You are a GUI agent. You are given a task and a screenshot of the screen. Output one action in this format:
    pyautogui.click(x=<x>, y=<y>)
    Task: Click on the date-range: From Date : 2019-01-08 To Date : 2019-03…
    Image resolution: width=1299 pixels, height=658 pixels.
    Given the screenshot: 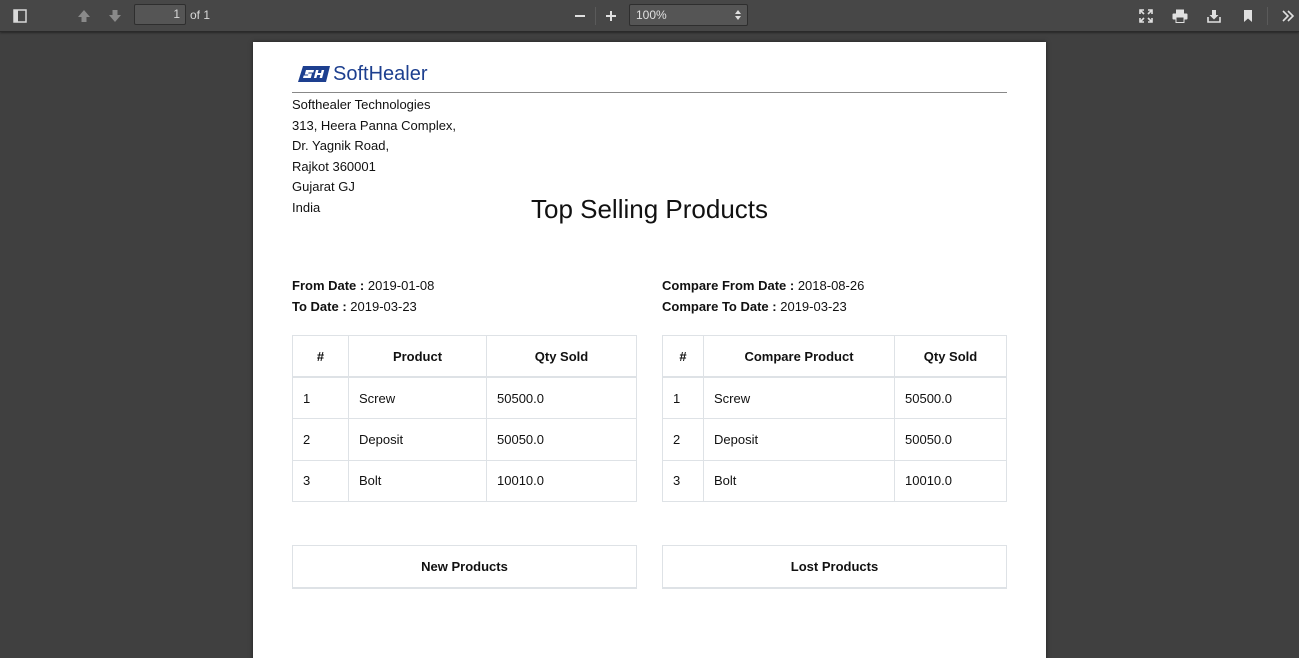 What is the action you would take?
    pyautogui.click(x=363, y=296)
    